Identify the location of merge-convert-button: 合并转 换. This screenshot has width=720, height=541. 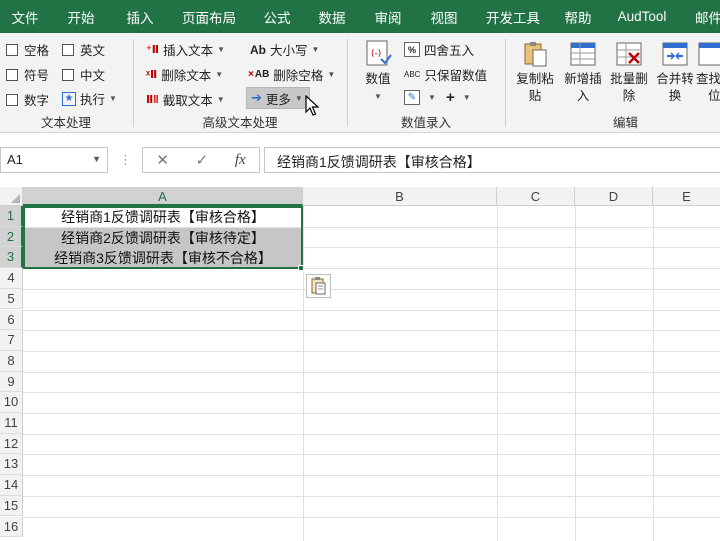
(675, 74).